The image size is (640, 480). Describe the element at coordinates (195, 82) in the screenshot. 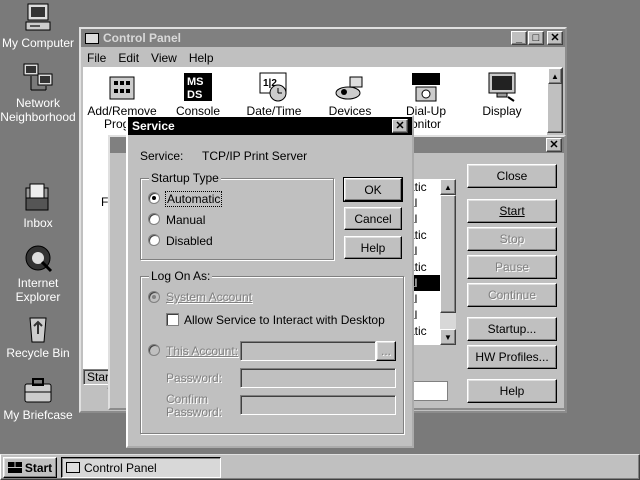

I see `svg-text: MS` at that location.